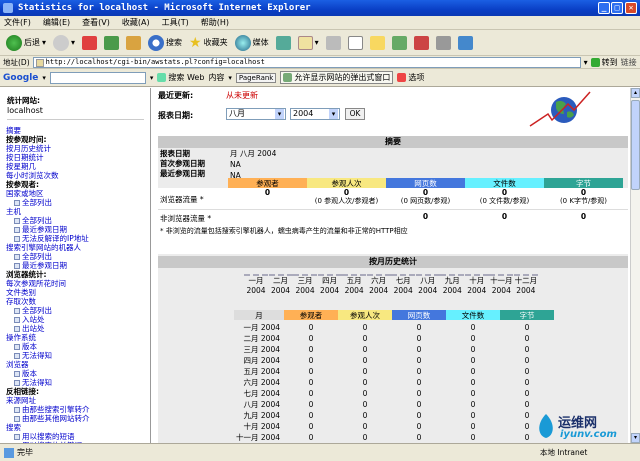  I want to click on month-select: 八月 ▾, so click(256, 114).